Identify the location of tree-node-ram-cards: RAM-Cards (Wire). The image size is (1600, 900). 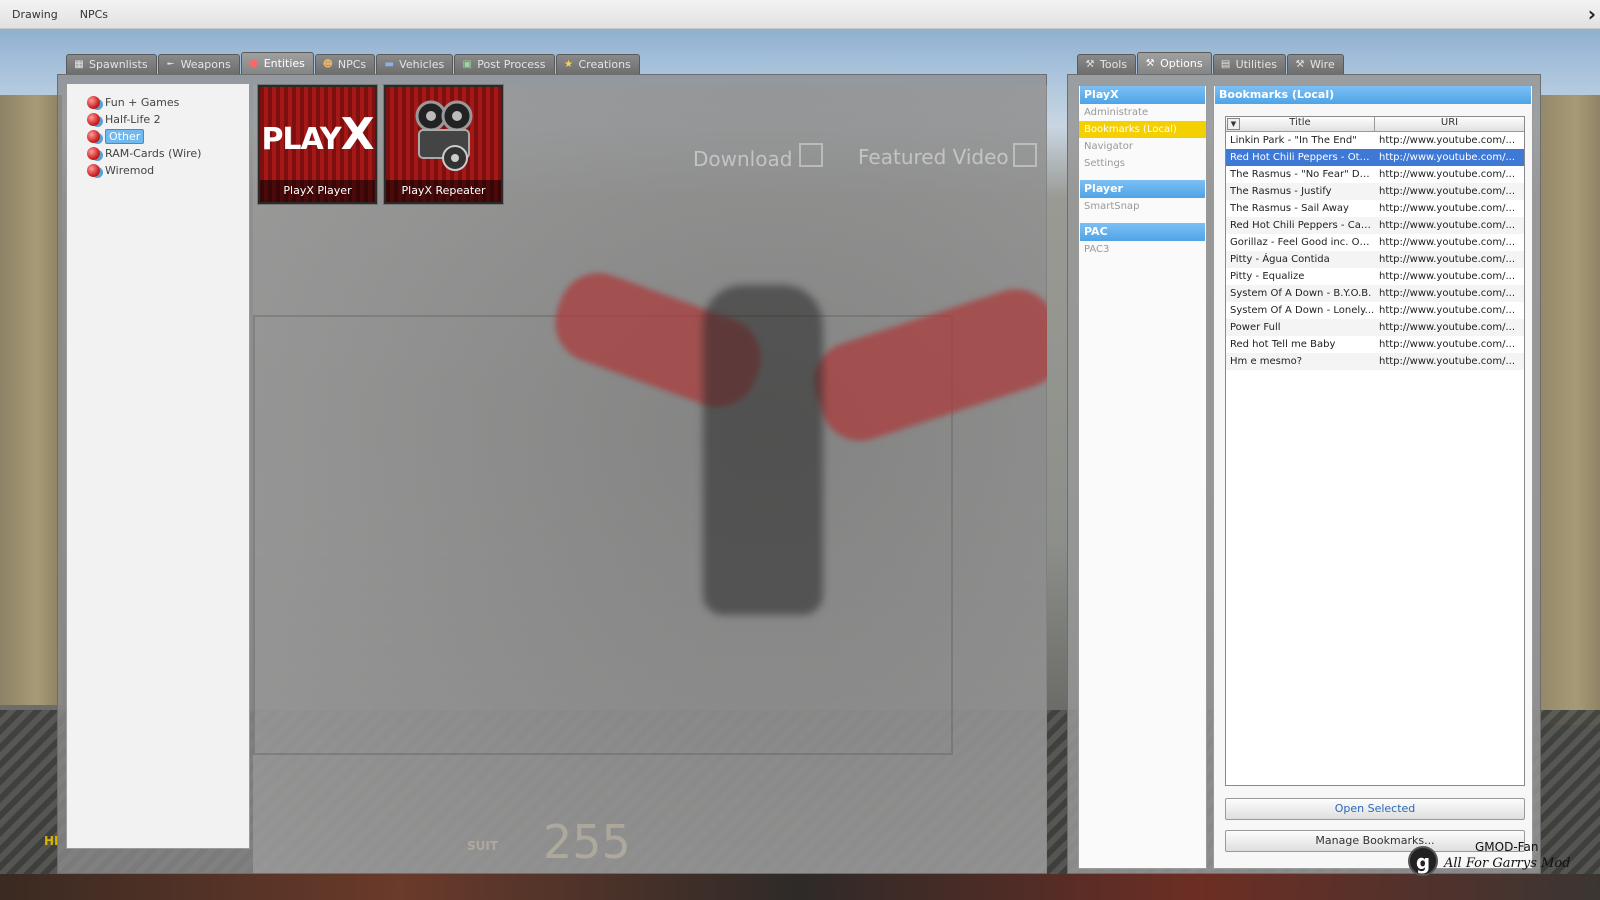
(158, 153).